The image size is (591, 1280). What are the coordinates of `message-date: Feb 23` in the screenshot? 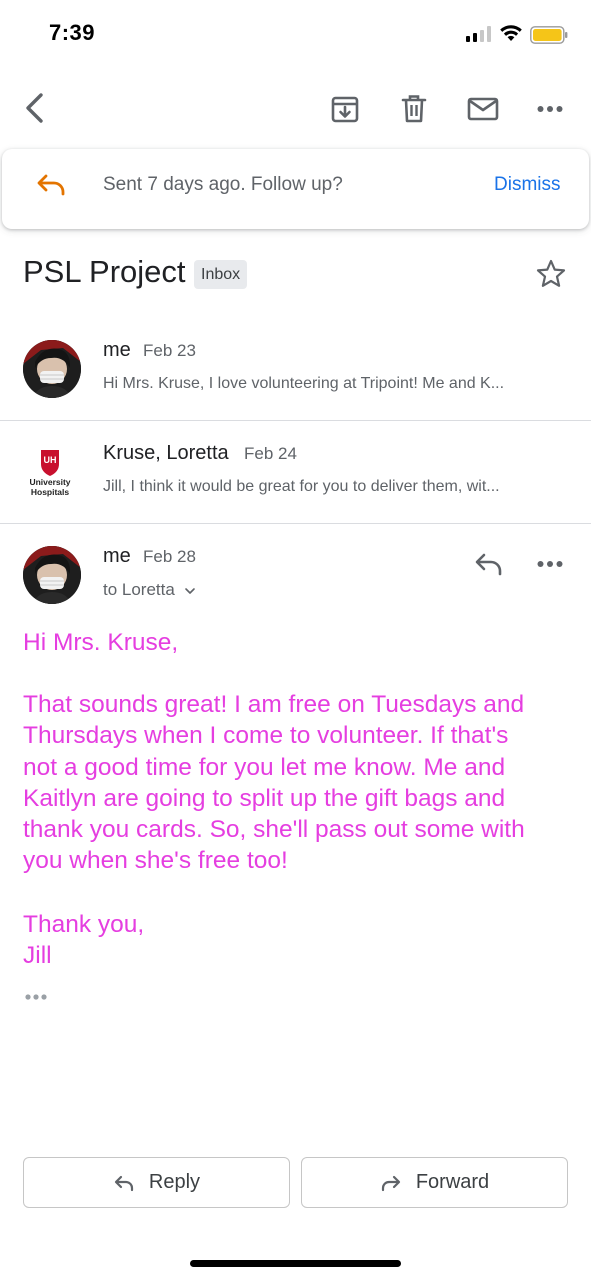 It's located at (169, 350).